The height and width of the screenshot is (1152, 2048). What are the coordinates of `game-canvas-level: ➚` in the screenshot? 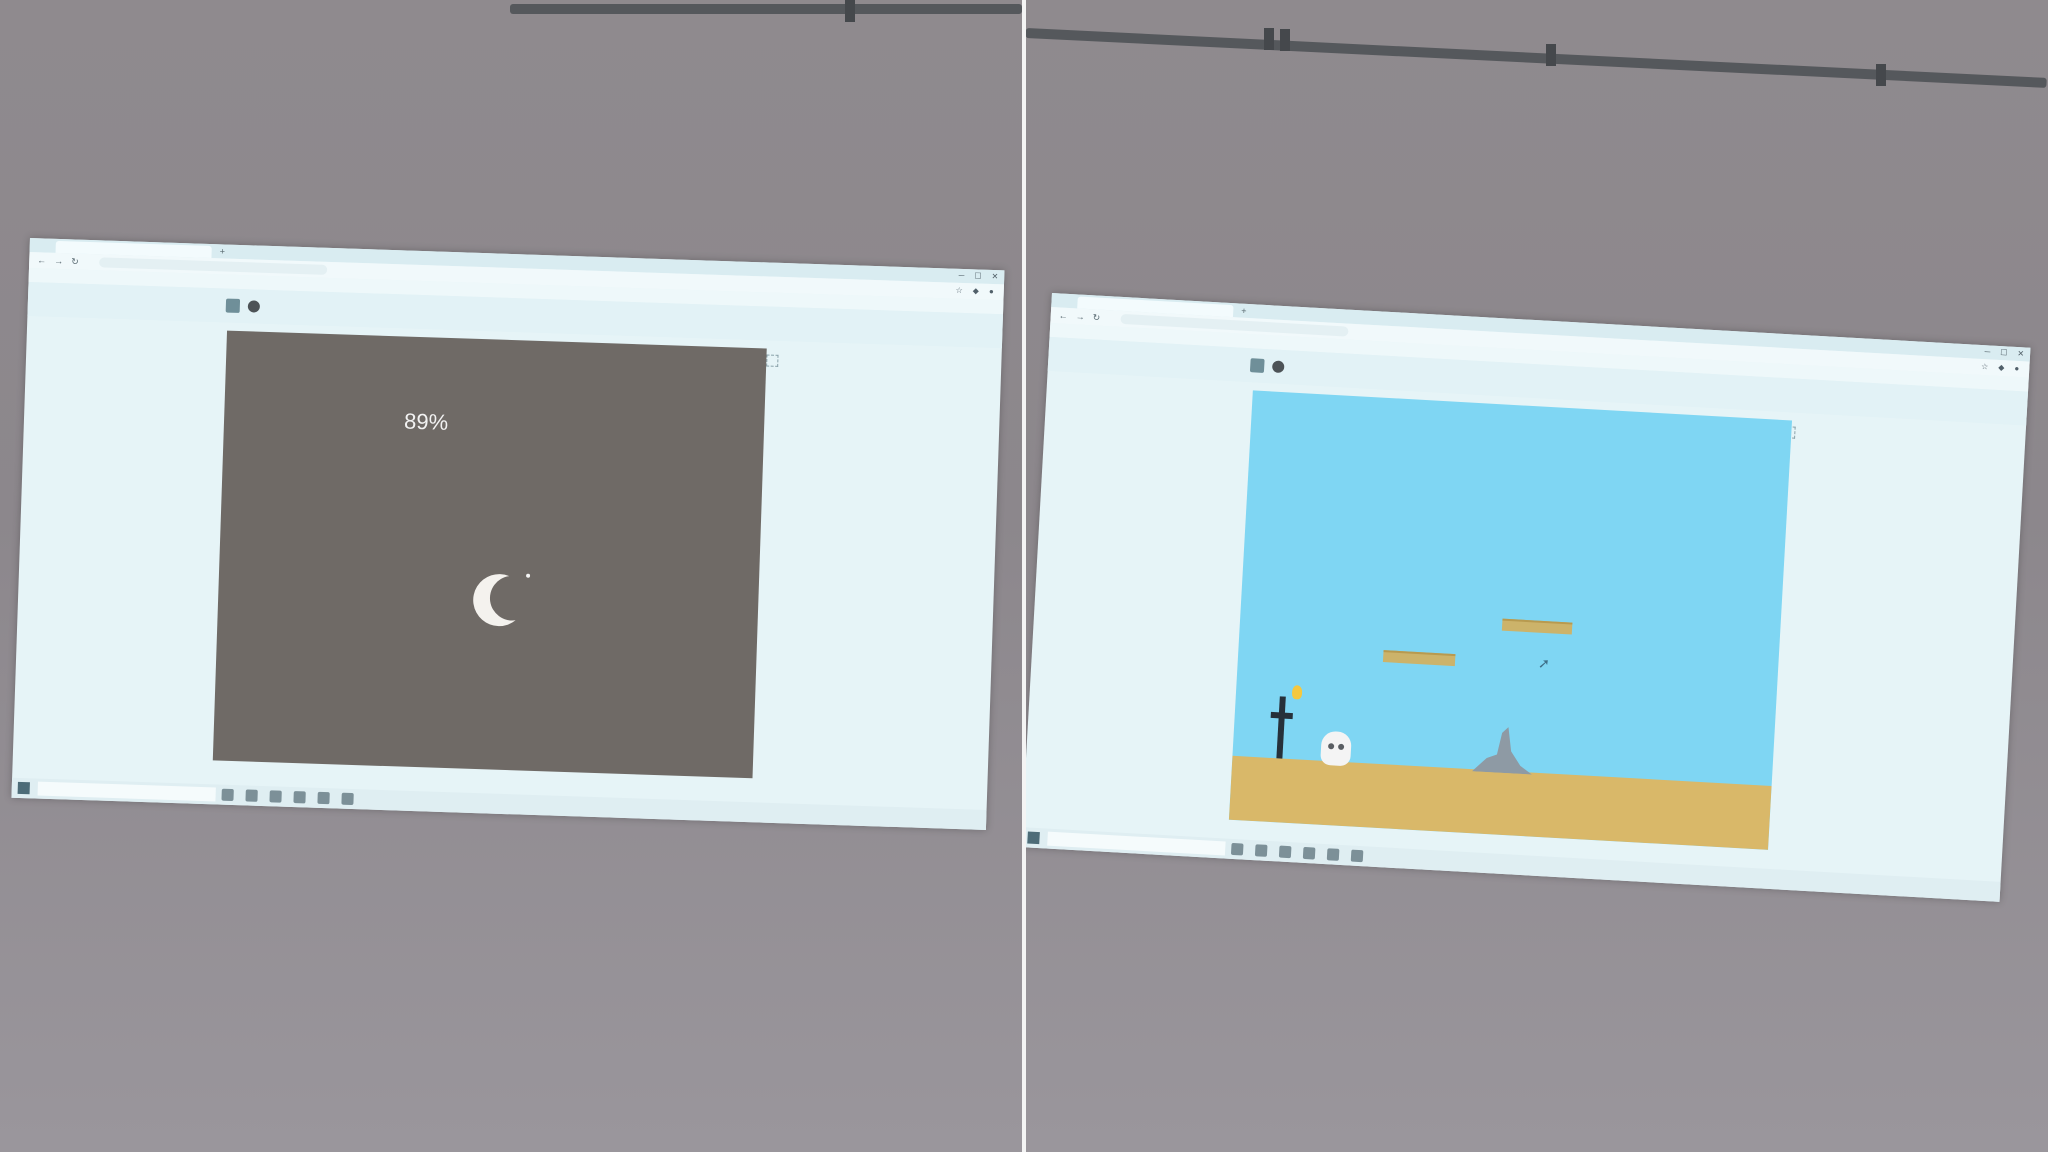 It's located at (1510, 620).